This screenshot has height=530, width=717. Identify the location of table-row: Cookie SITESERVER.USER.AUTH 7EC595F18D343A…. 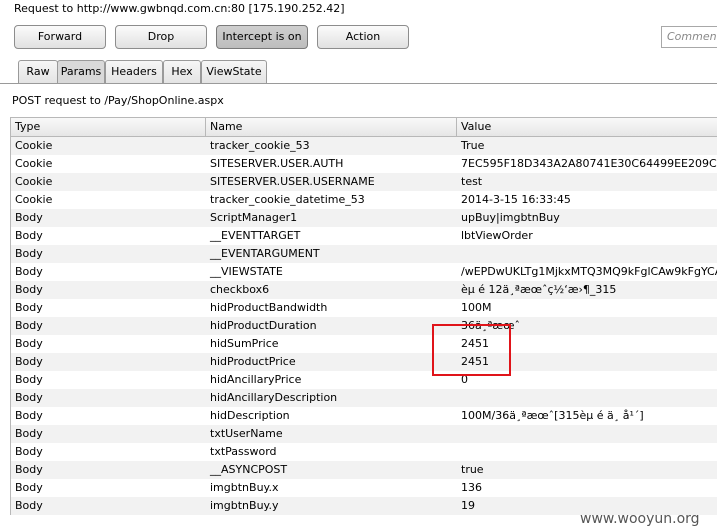
(364, 164).